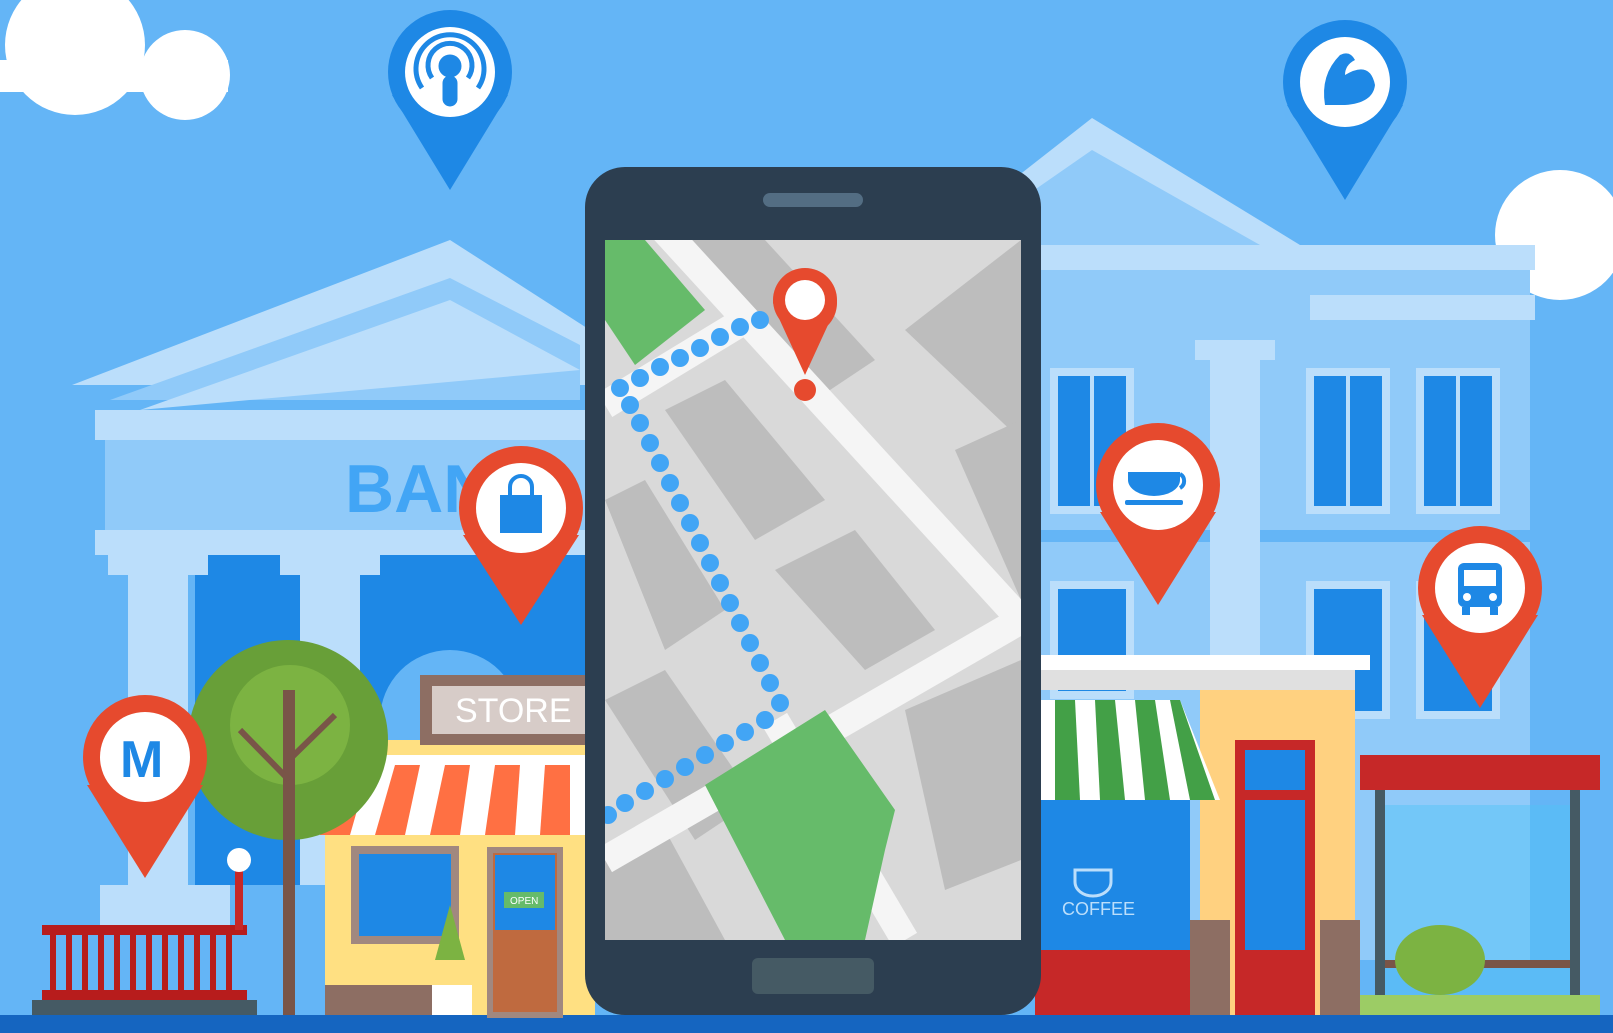  I want to click on street-ground, so click(806, 1024).